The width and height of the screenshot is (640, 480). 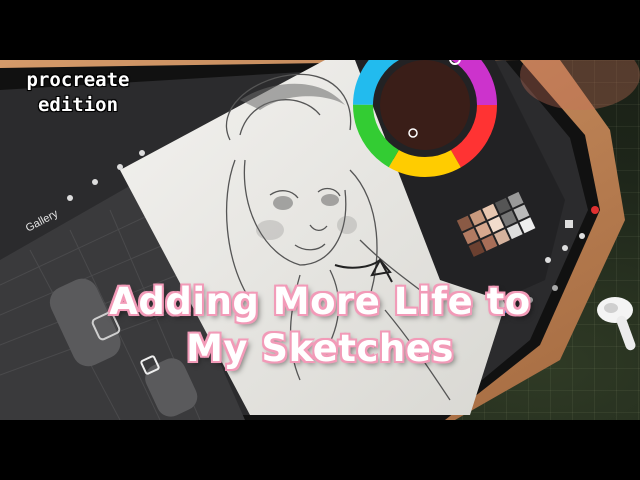 I want to click on badge-line-1: procreate, so click(x=78, y=80).